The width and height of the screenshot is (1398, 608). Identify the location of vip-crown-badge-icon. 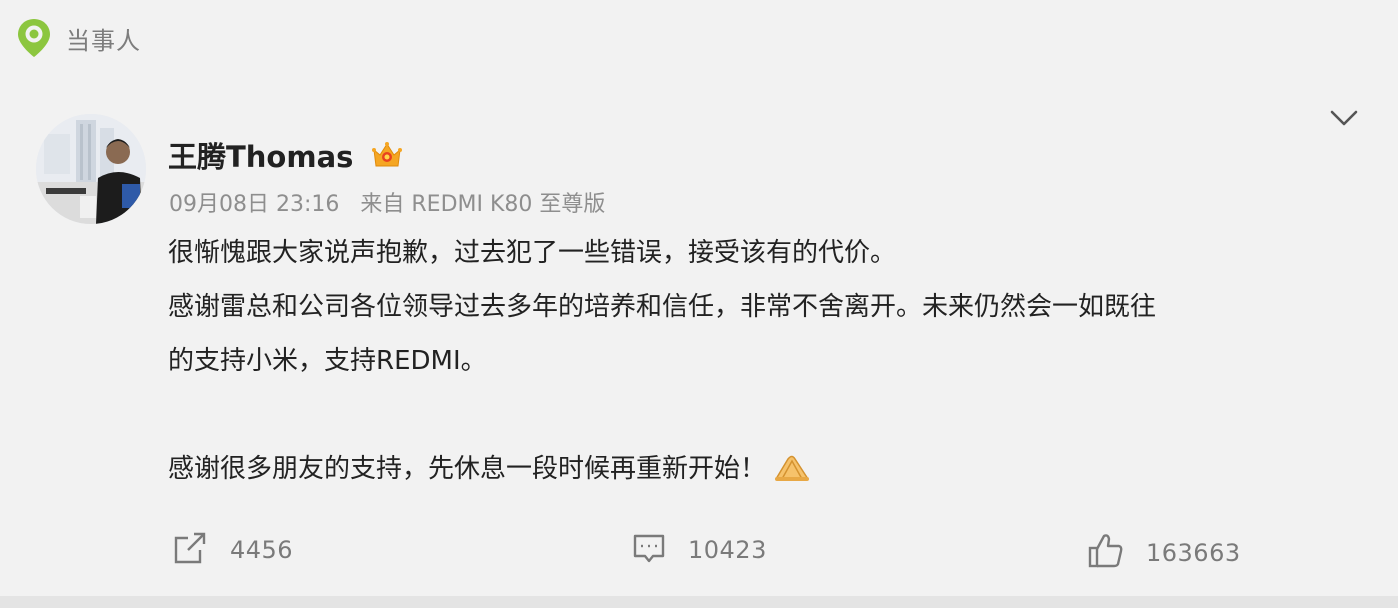
(387, 155).